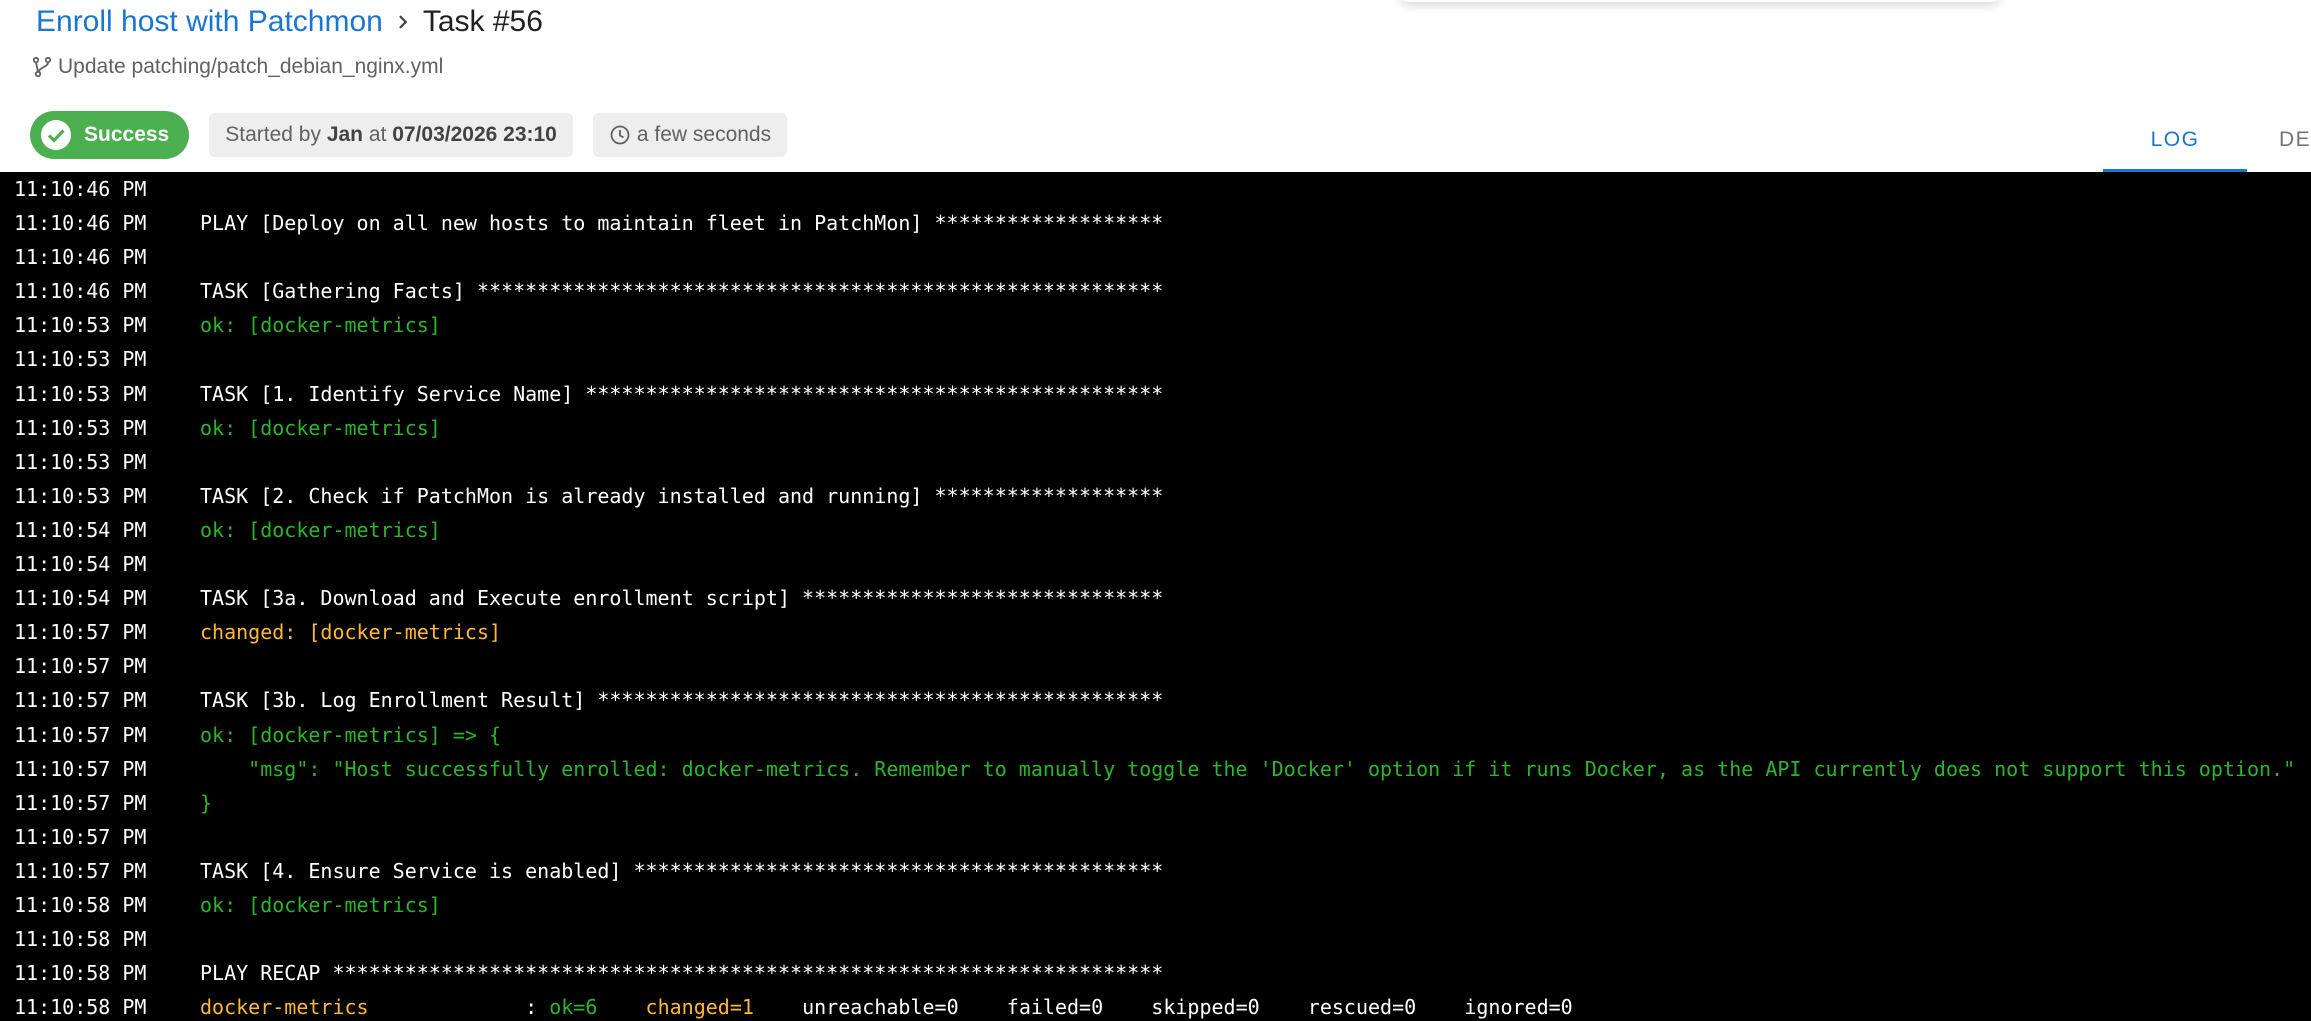 This screenshot has height=1021, width=2311. Describe the element at coordinates (1700, 1) in the screenshot. I see `overlay-edge` at that location.